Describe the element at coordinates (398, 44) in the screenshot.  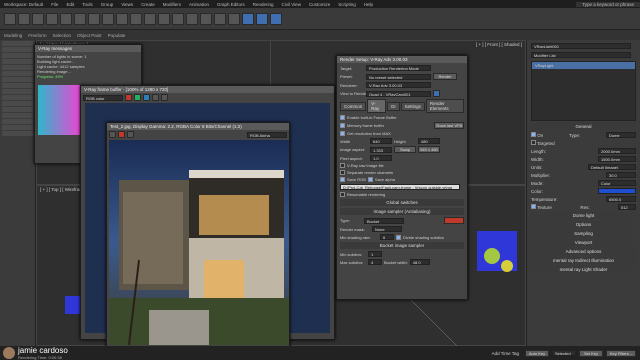
I see `viewport-label: [ + ] [ Front ] [ Shaded ]` at that location.